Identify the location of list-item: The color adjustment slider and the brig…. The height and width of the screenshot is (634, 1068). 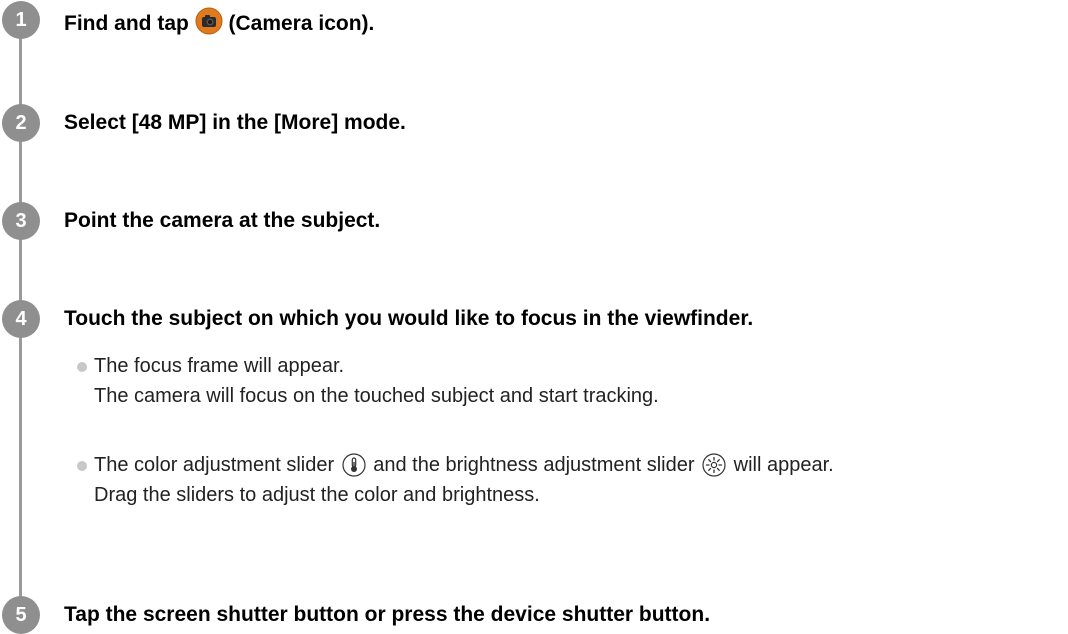
(455, 480).